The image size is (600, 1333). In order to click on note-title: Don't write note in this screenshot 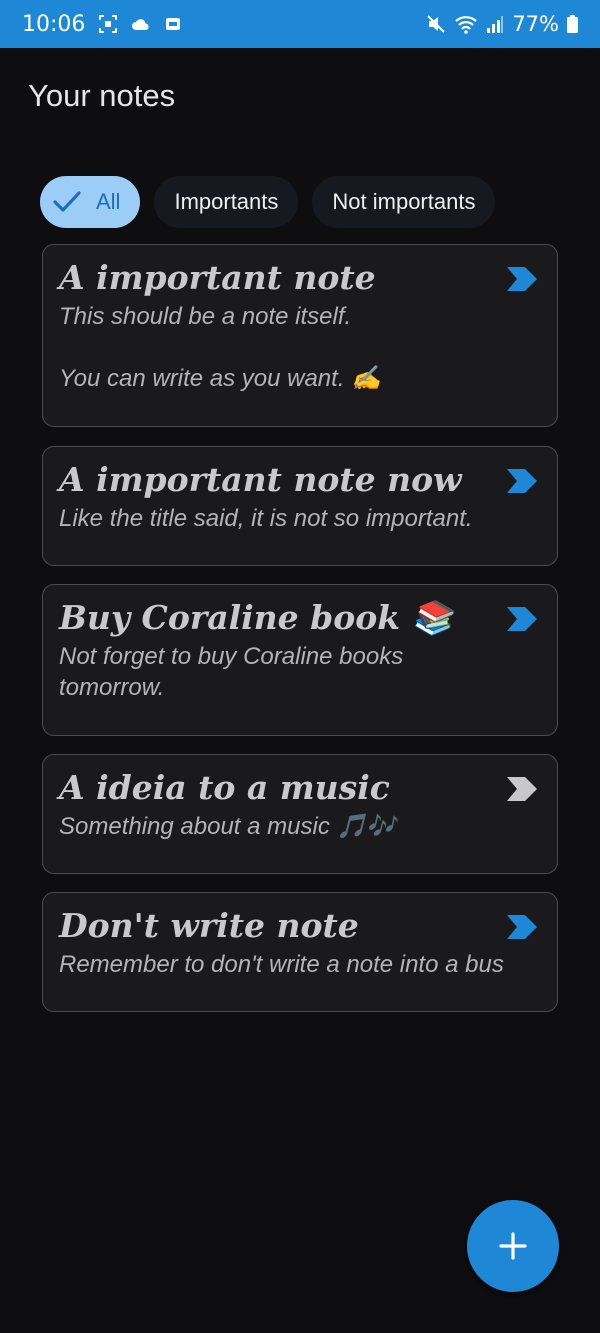, I will do `click(209, 925)`.